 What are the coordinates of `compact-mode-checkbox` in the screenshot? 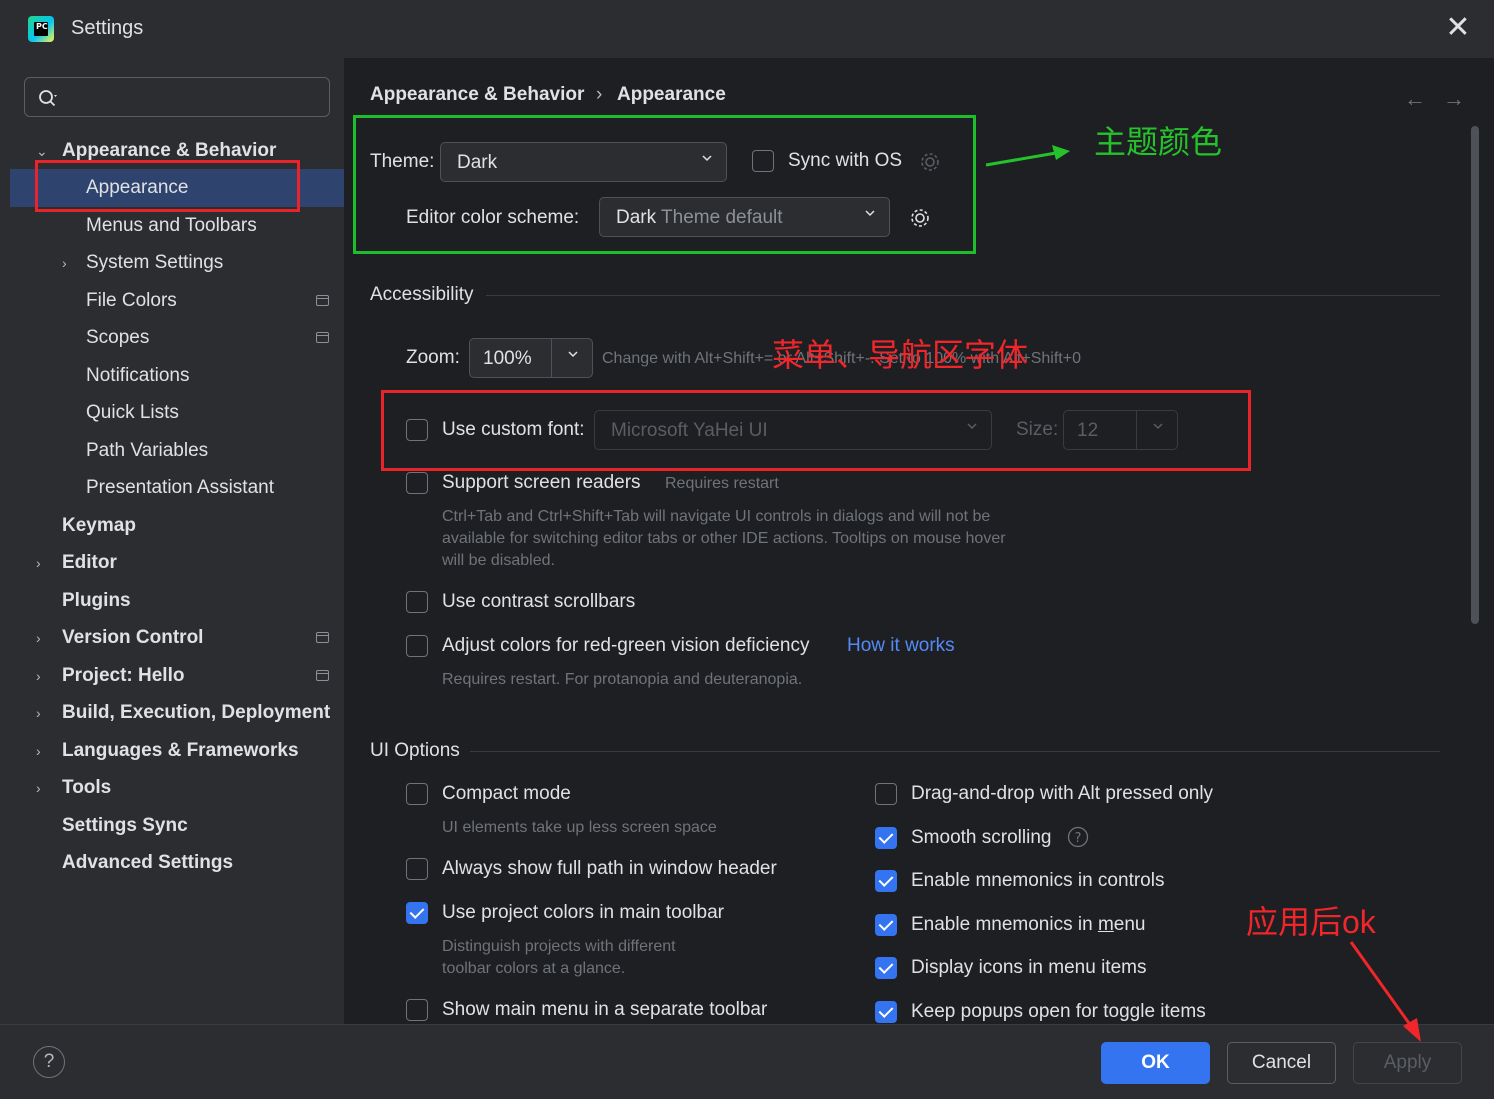 It's located at (417, 794).